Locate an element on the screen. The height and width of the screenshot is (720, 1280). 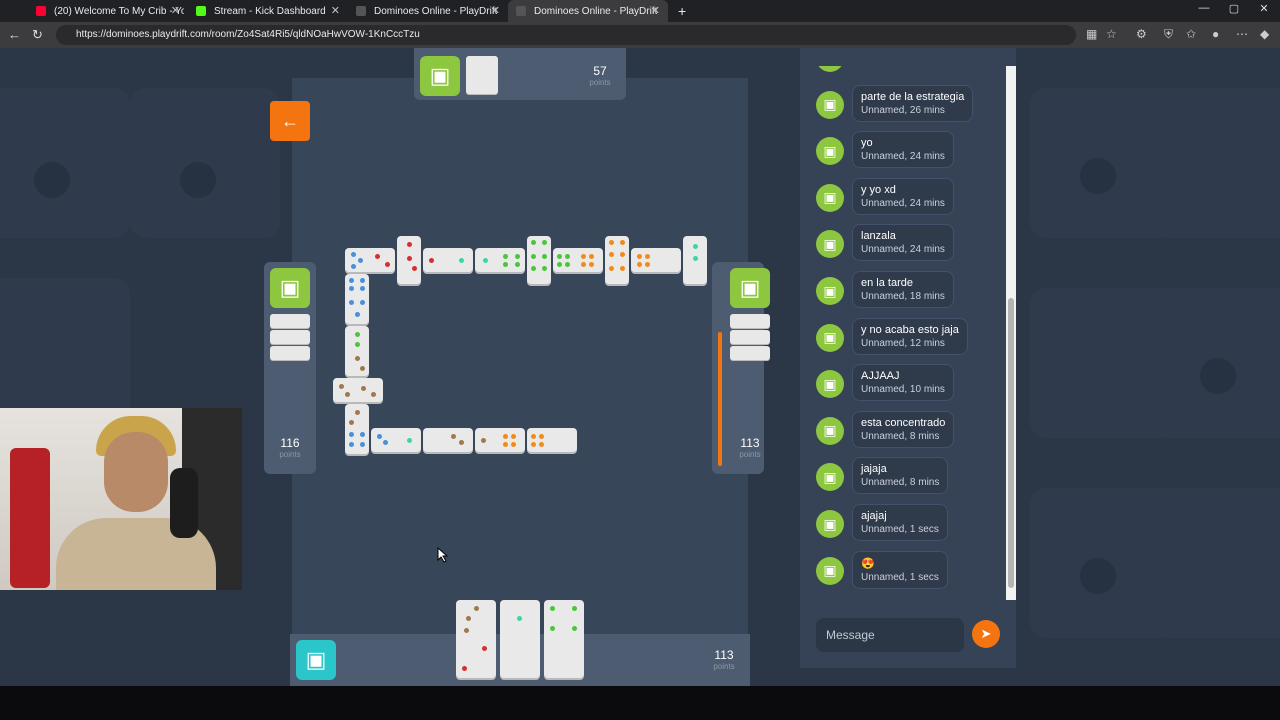
more-icon: ⋯ is located at coordinates (1242, 34).